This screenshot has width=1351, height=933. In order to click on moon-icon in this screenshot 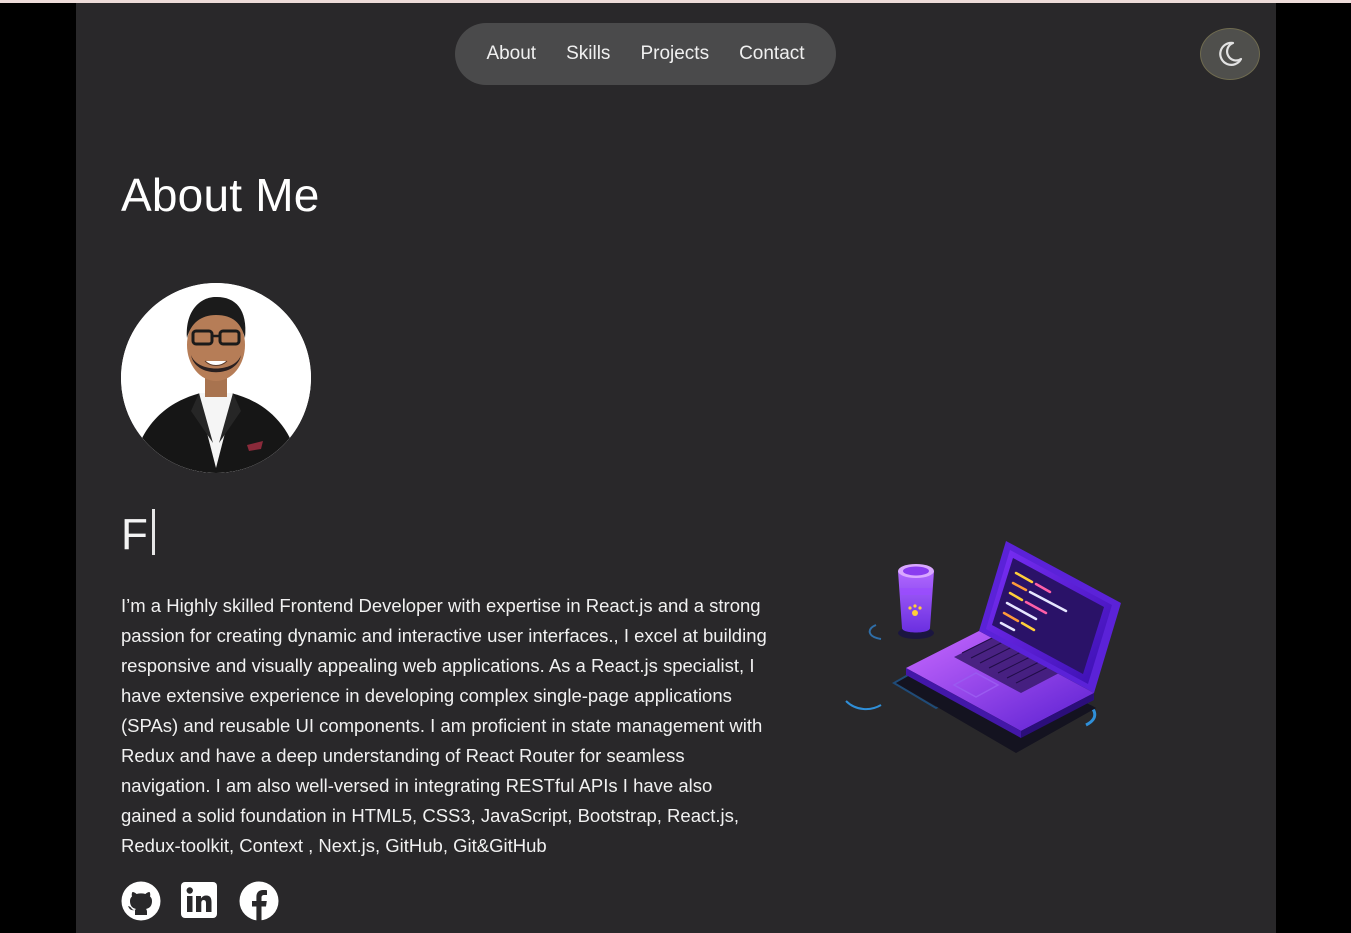, I will do `click(1231, 53)`.